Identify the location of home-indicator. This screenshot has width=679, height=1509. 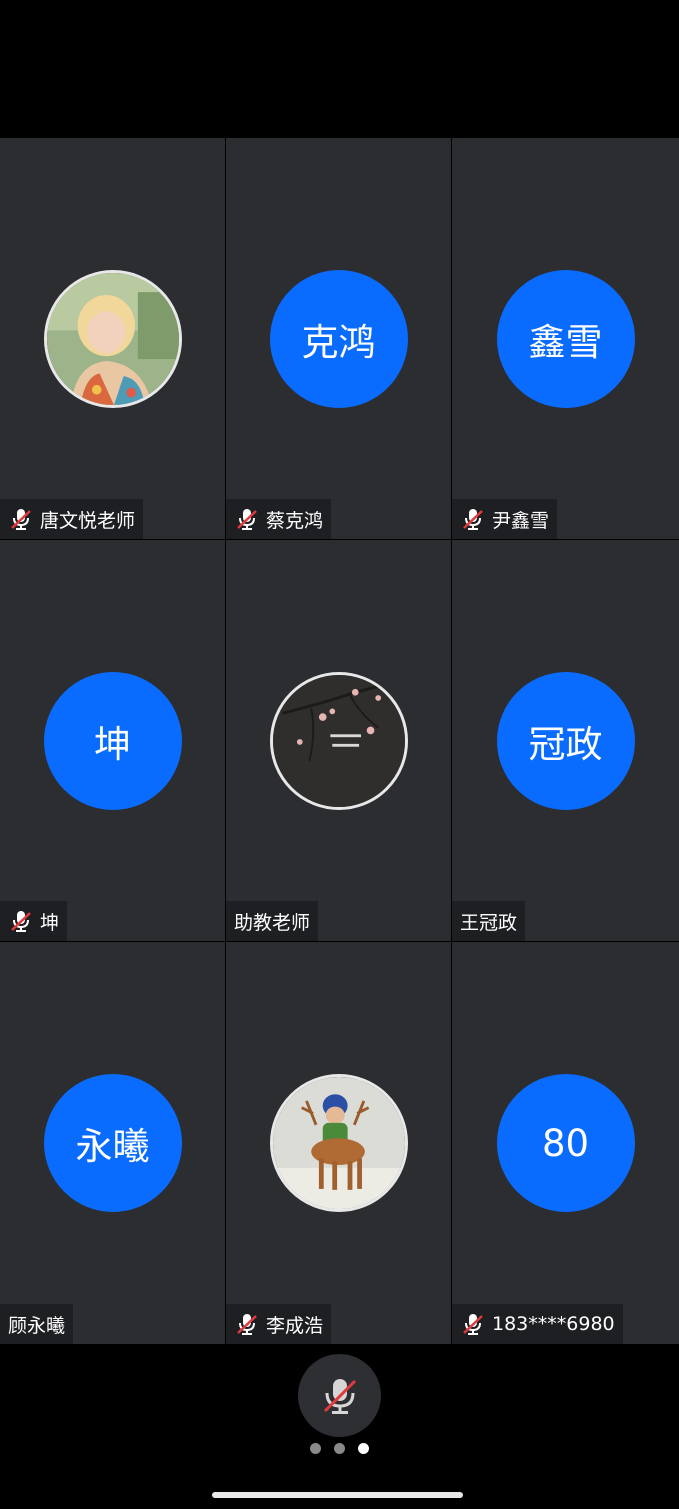
(337, 1495).